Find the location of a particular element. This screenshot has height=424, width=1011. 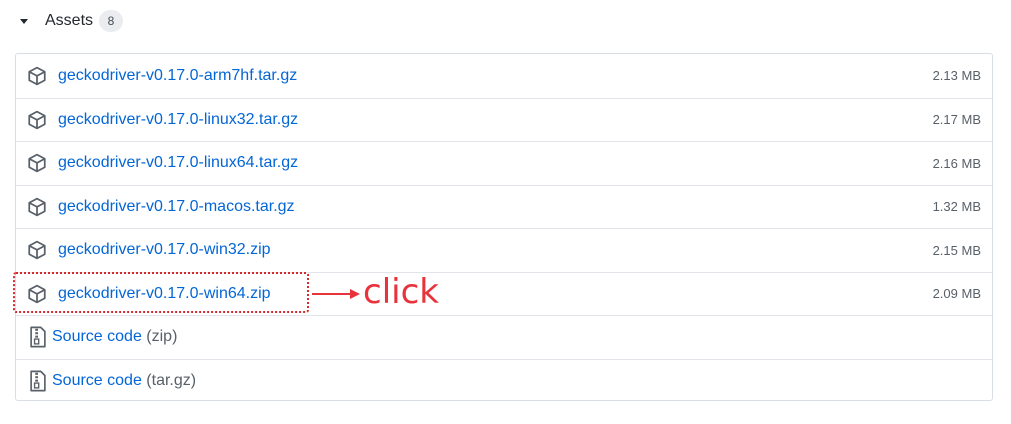

asset-link-win32: geckodriver-v0.17.0-win32.zip is located at coordinates (164, 250).